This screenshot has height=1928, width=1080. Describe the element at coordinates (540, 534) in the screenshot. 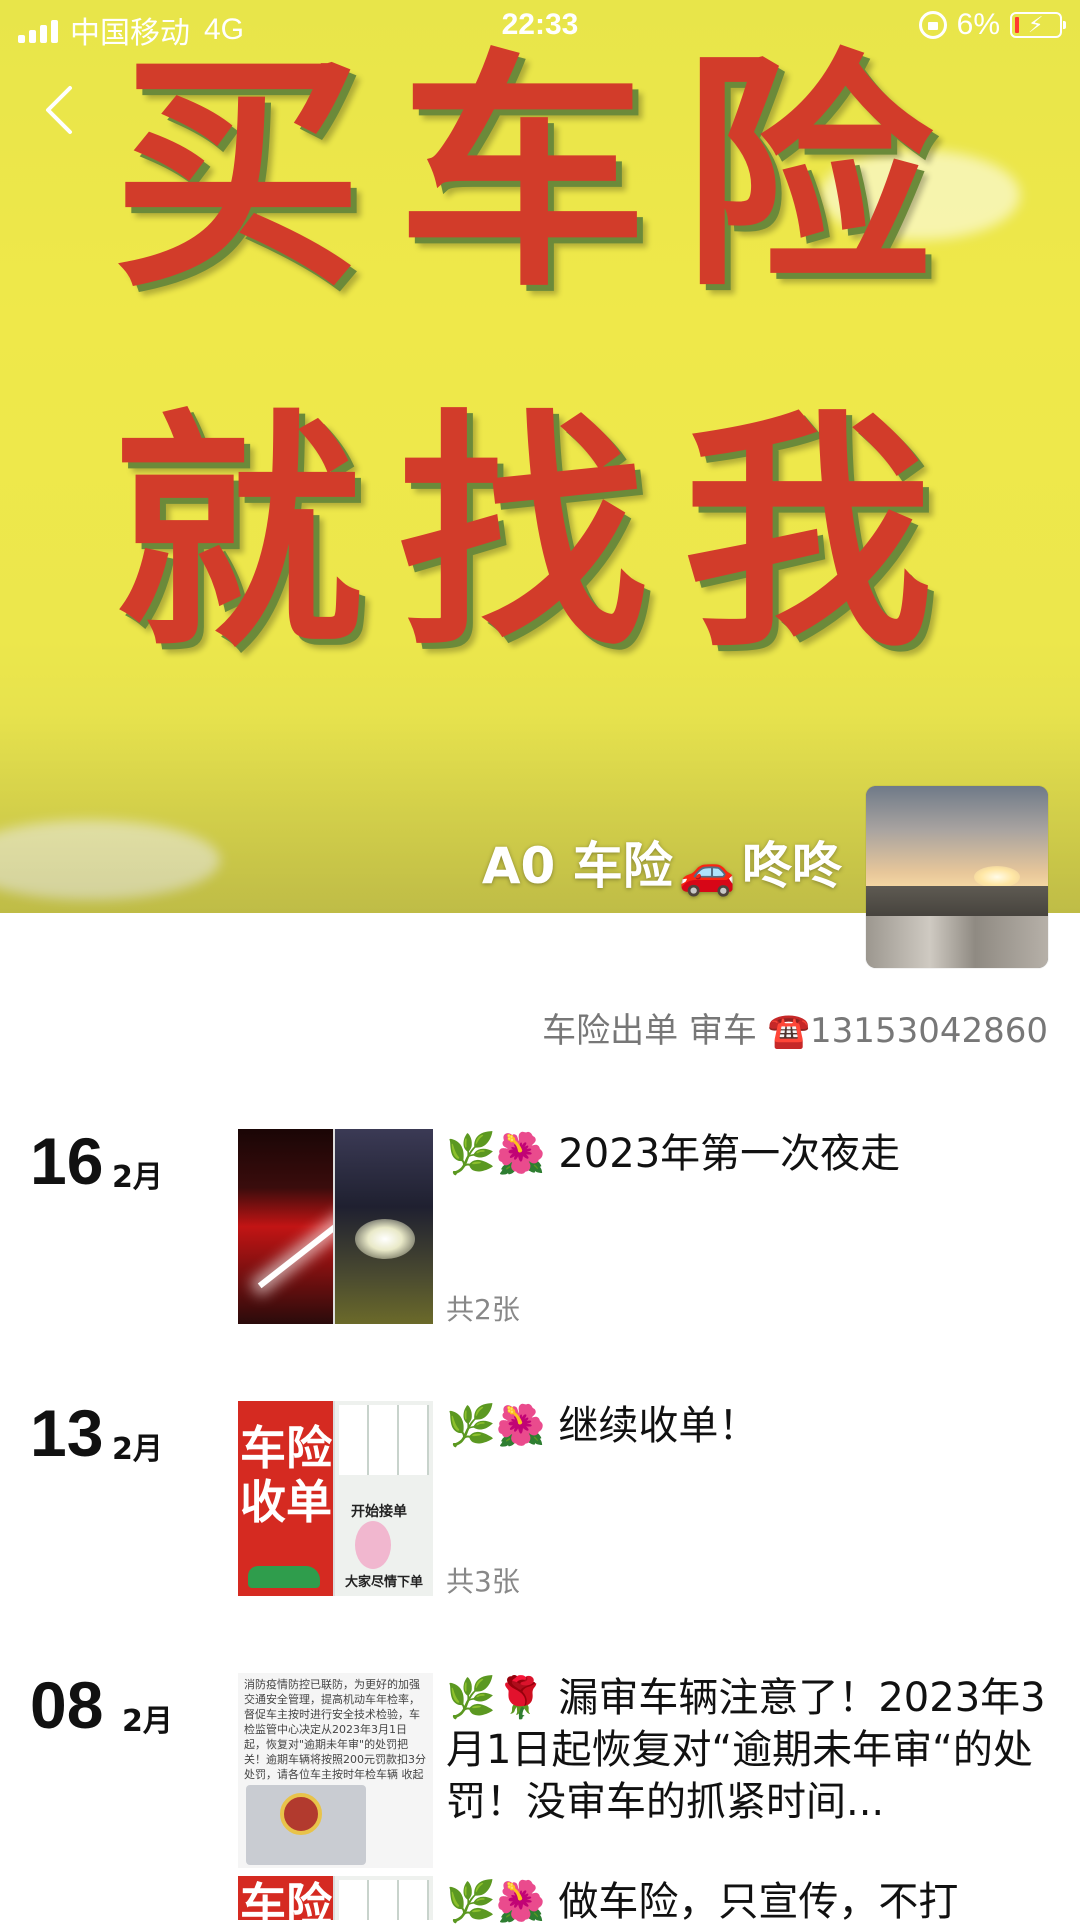

I see `cover-headline-line2: 就找我` at that location.